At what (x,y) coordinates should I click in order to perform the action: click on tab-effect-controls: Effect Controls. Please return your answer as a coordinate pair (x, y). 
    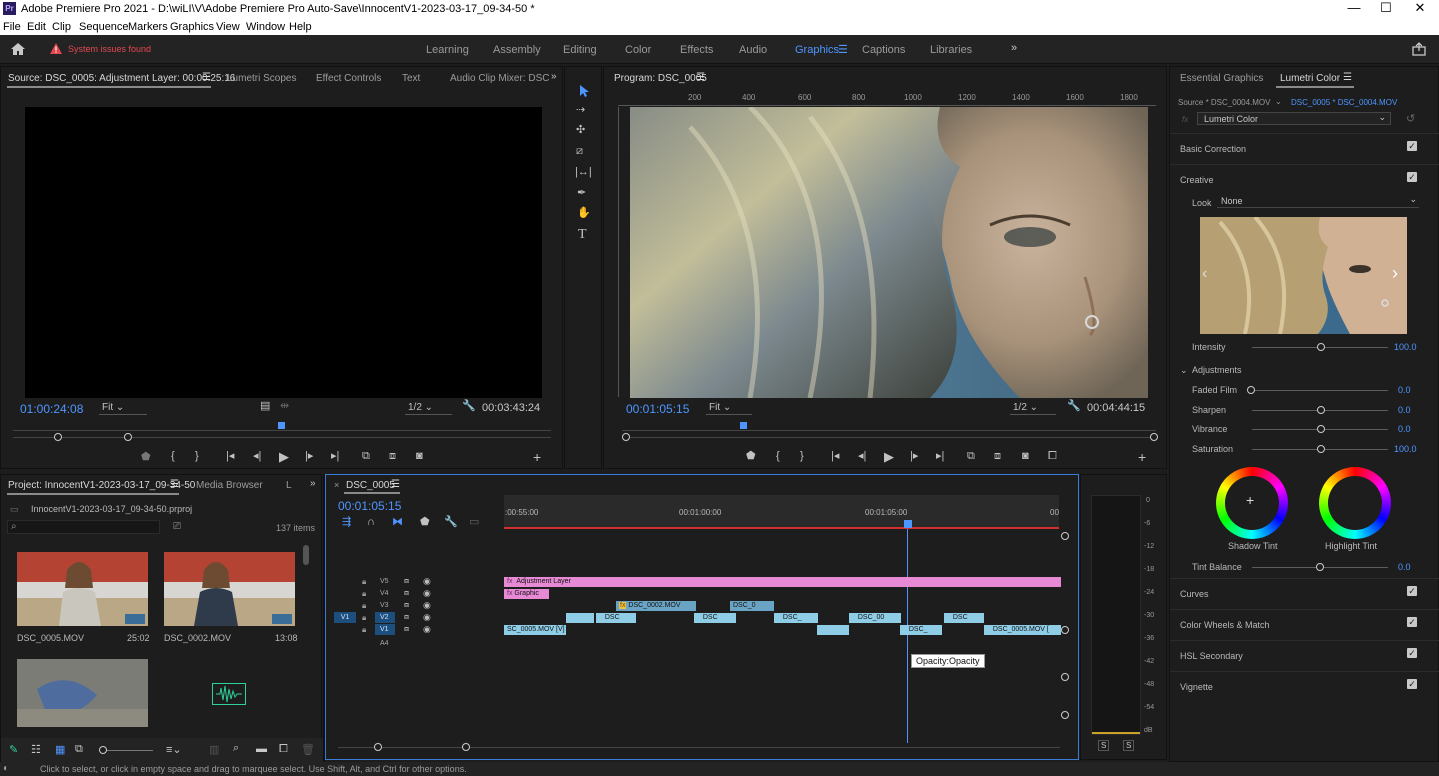
    Looking at the image, I should click on (348, 78).